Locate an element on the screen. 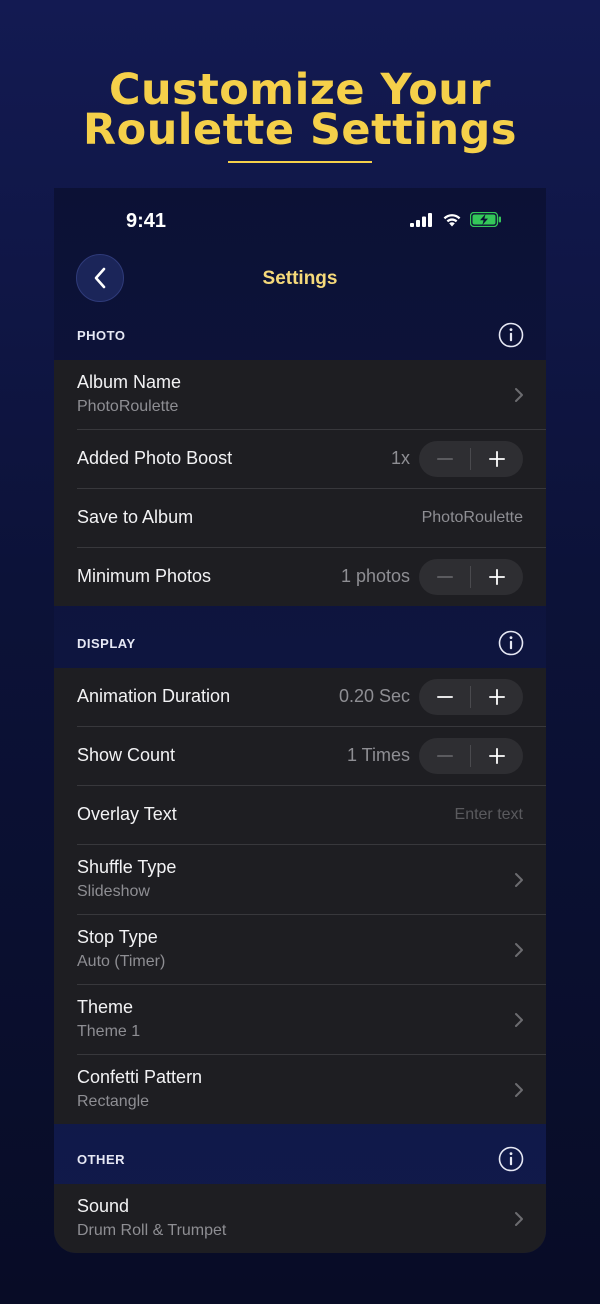  row-subtitle: Slideshow is located at coordinates (113, 891).